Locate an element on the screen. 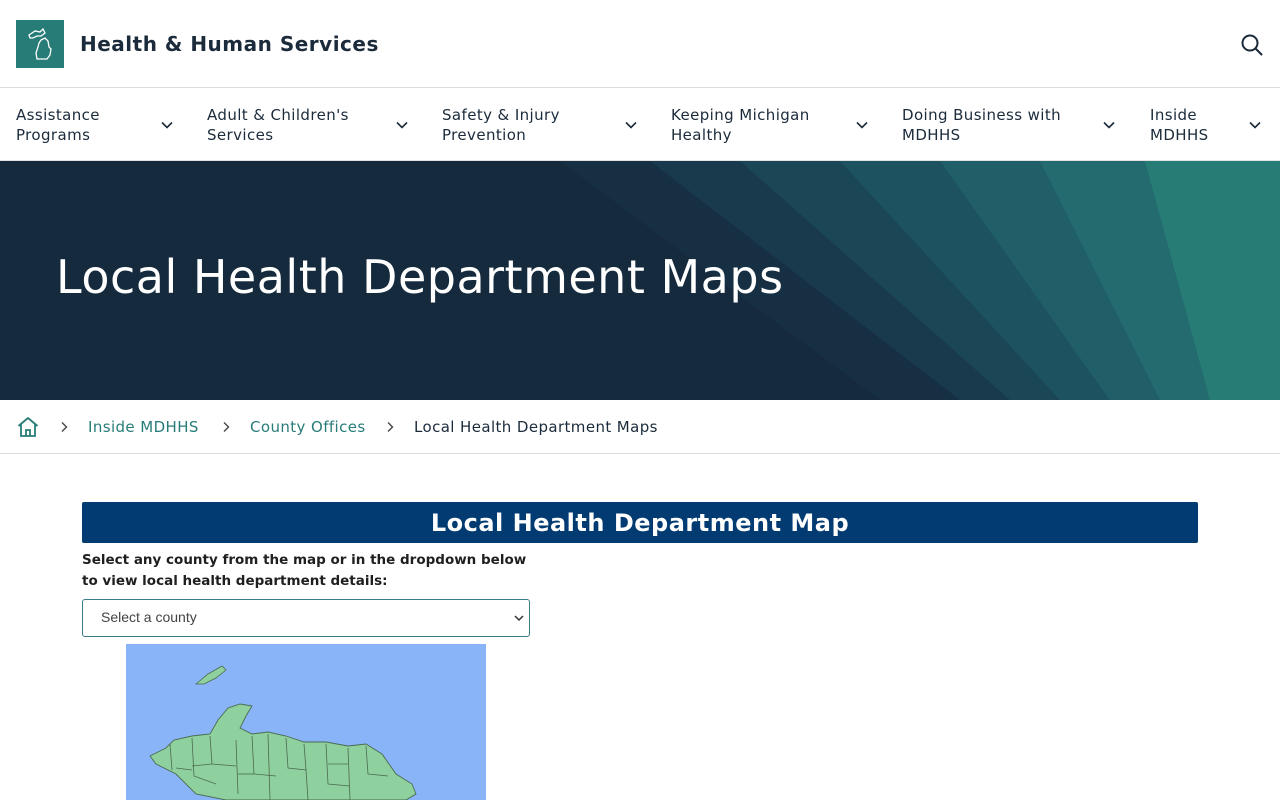 This screenshot has height=800, width=1280. nav-item-doing-business-with-mdhhs: Doing Business with MDHHS is located at coordinates (1014, 124).